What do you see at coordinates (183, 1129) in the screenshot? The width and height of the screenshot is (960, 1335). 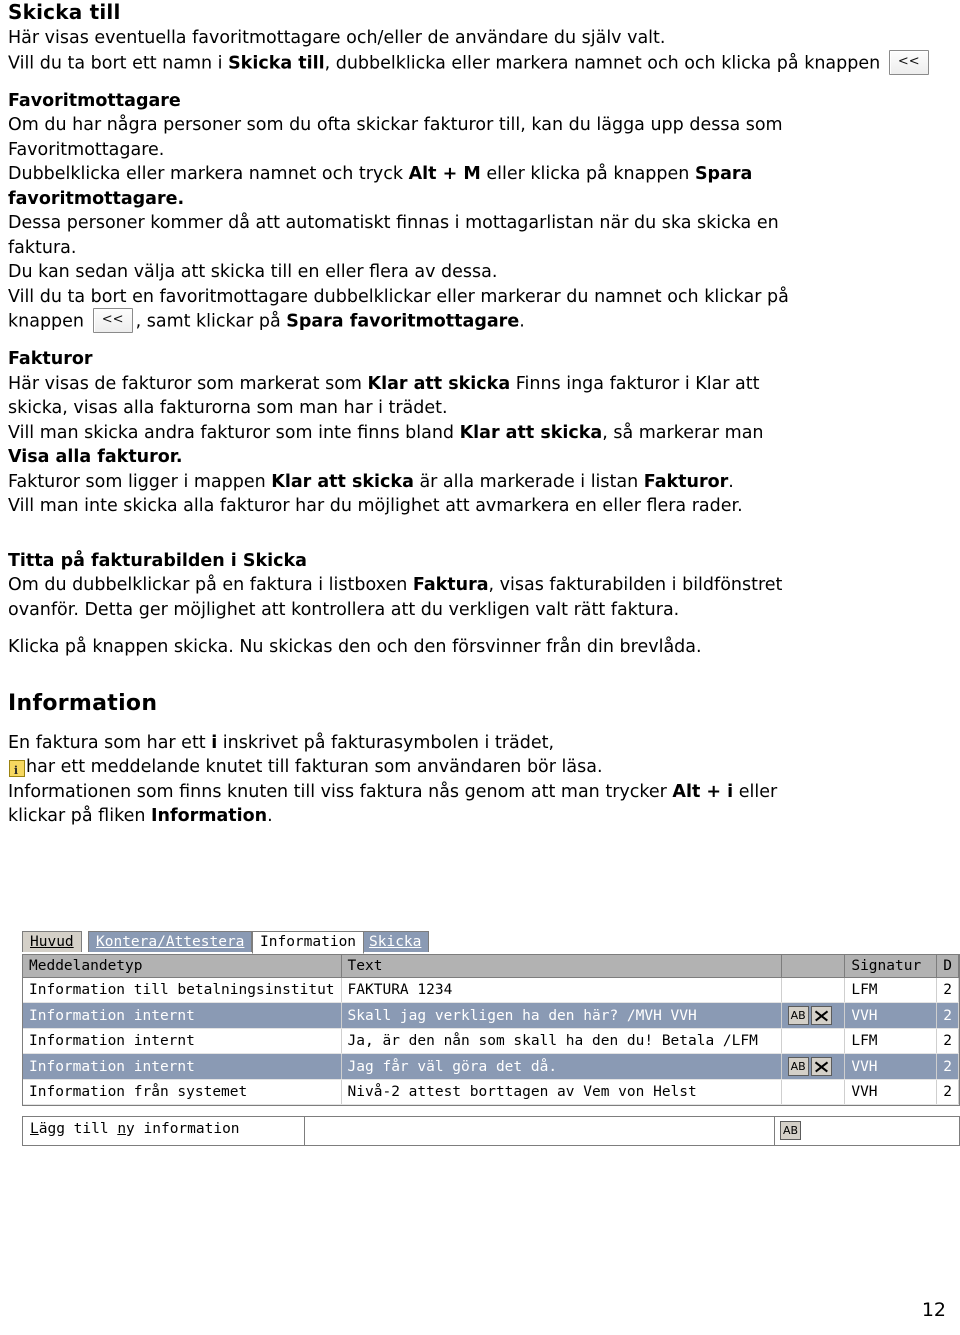 I see `add-label-part4: y information` at bounding box center [183, 1129].